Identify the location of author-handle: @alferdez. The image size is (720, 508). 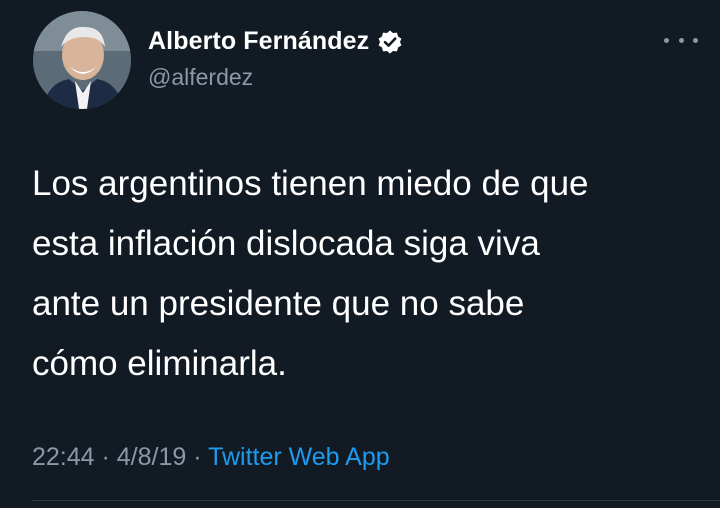
(200, 77).